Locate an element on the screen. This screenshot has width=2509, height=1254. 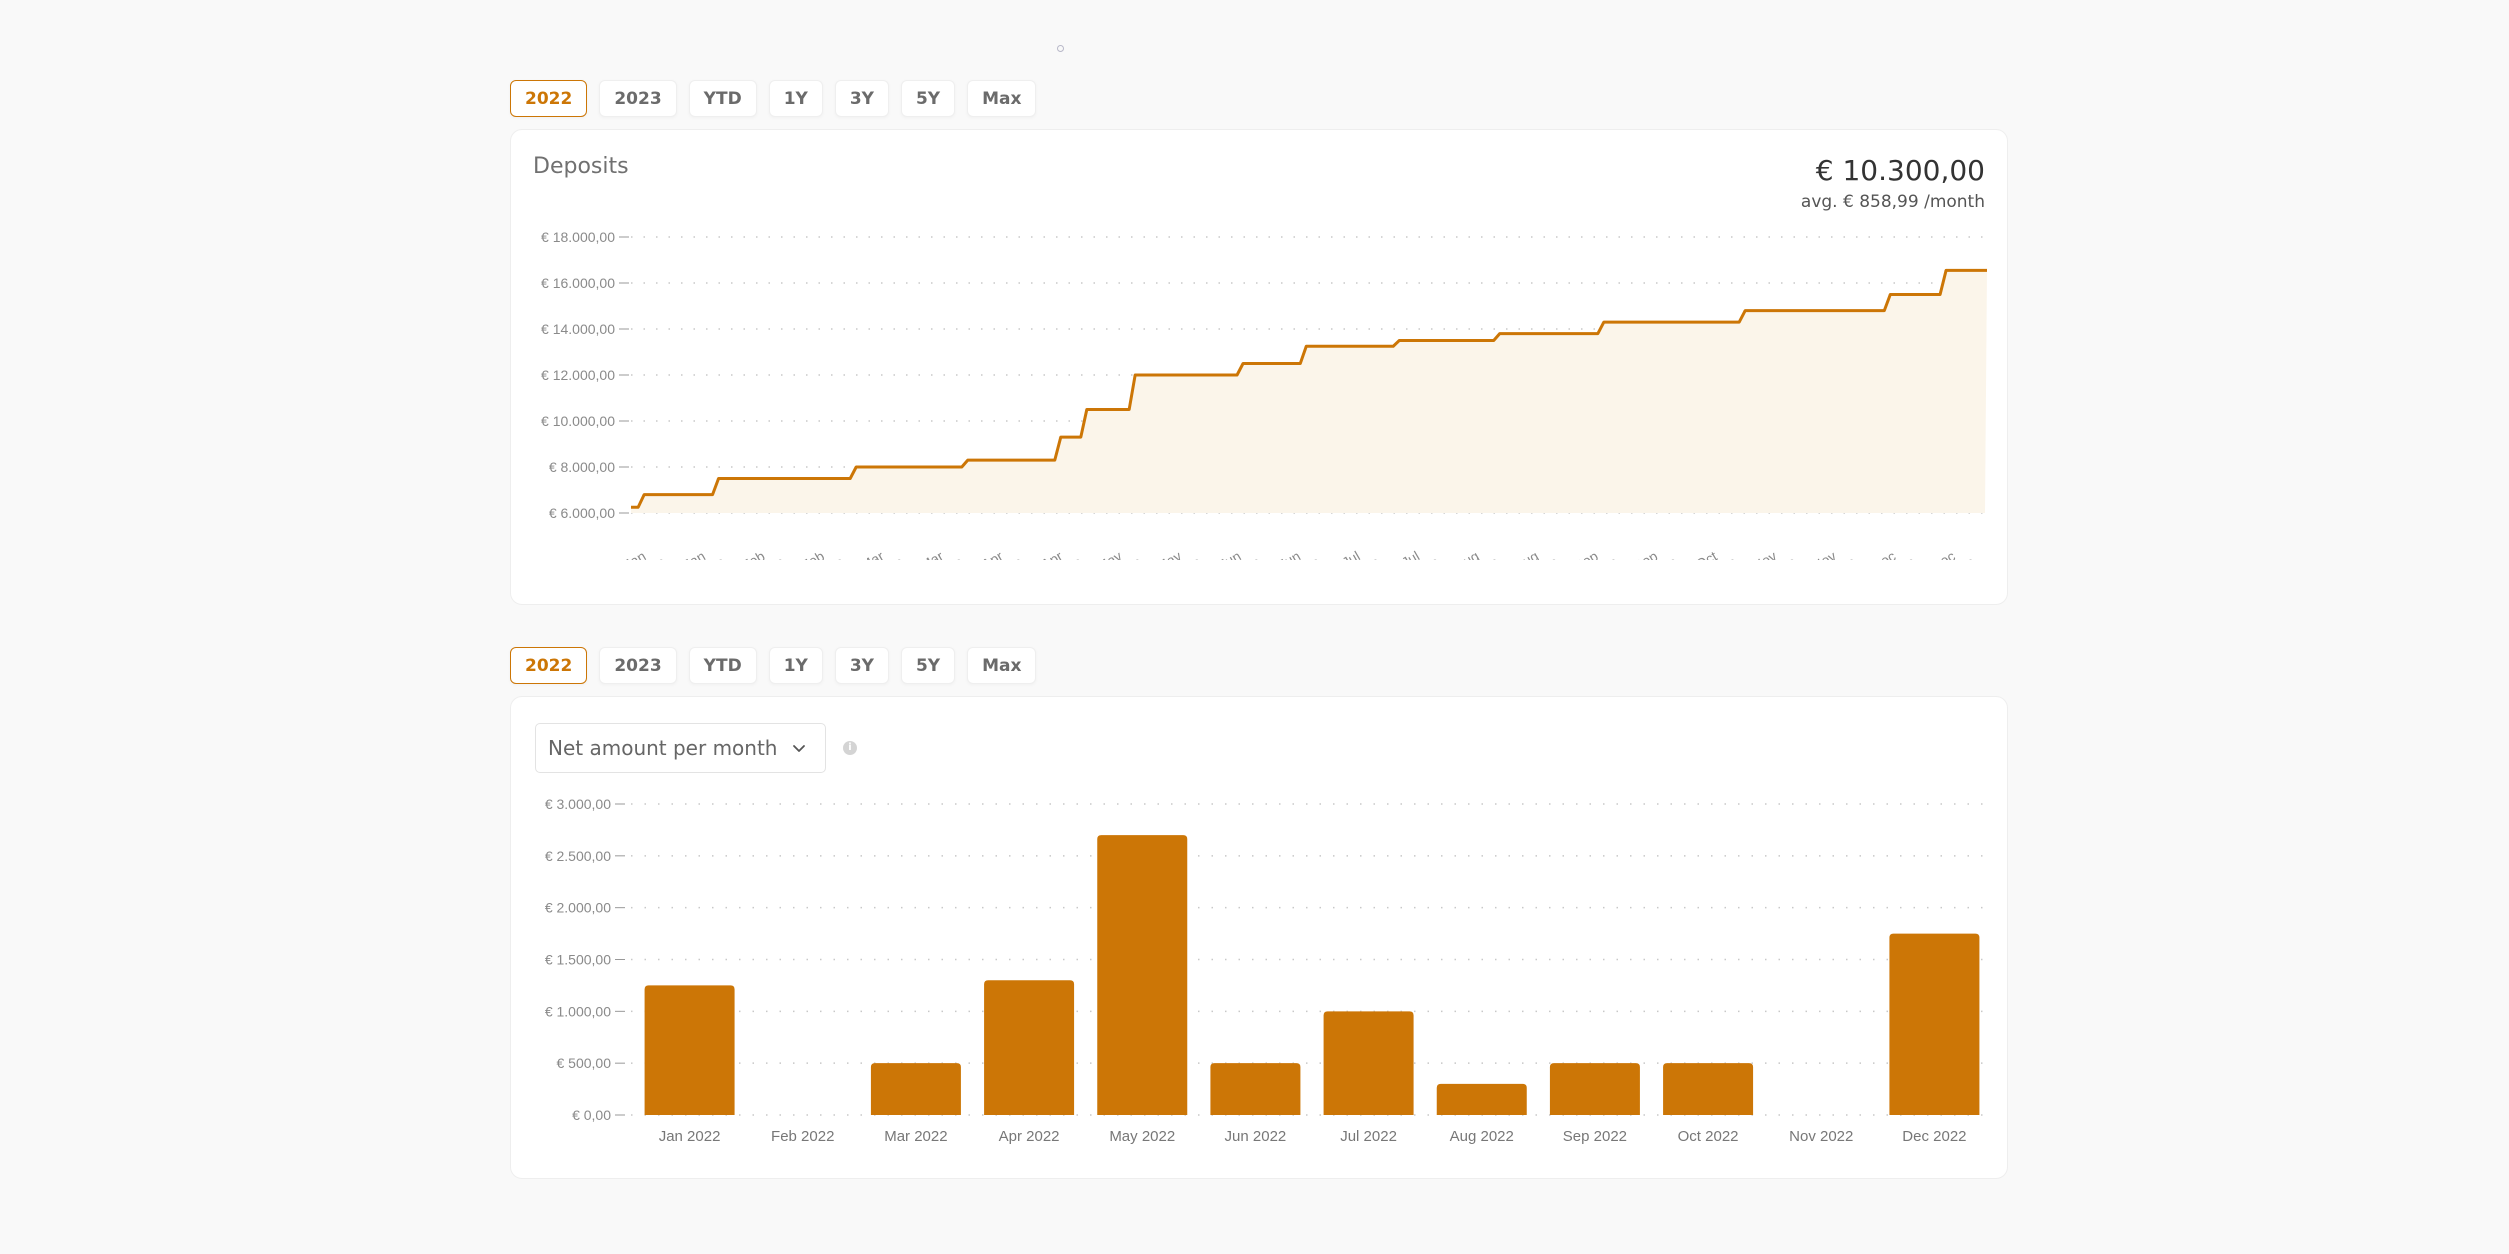
x-tick-label: 12 Jul2022 is located at coordinates (1352, 550).